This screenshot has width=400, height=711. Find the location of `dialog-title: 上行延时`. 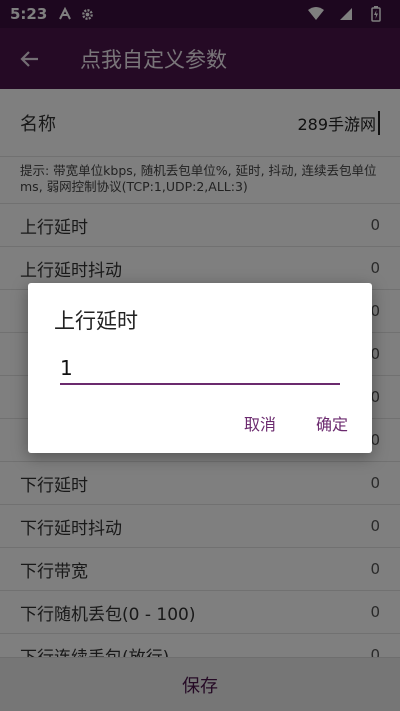

dialog-title: 上行延时 is located at coordinates (96, 321).